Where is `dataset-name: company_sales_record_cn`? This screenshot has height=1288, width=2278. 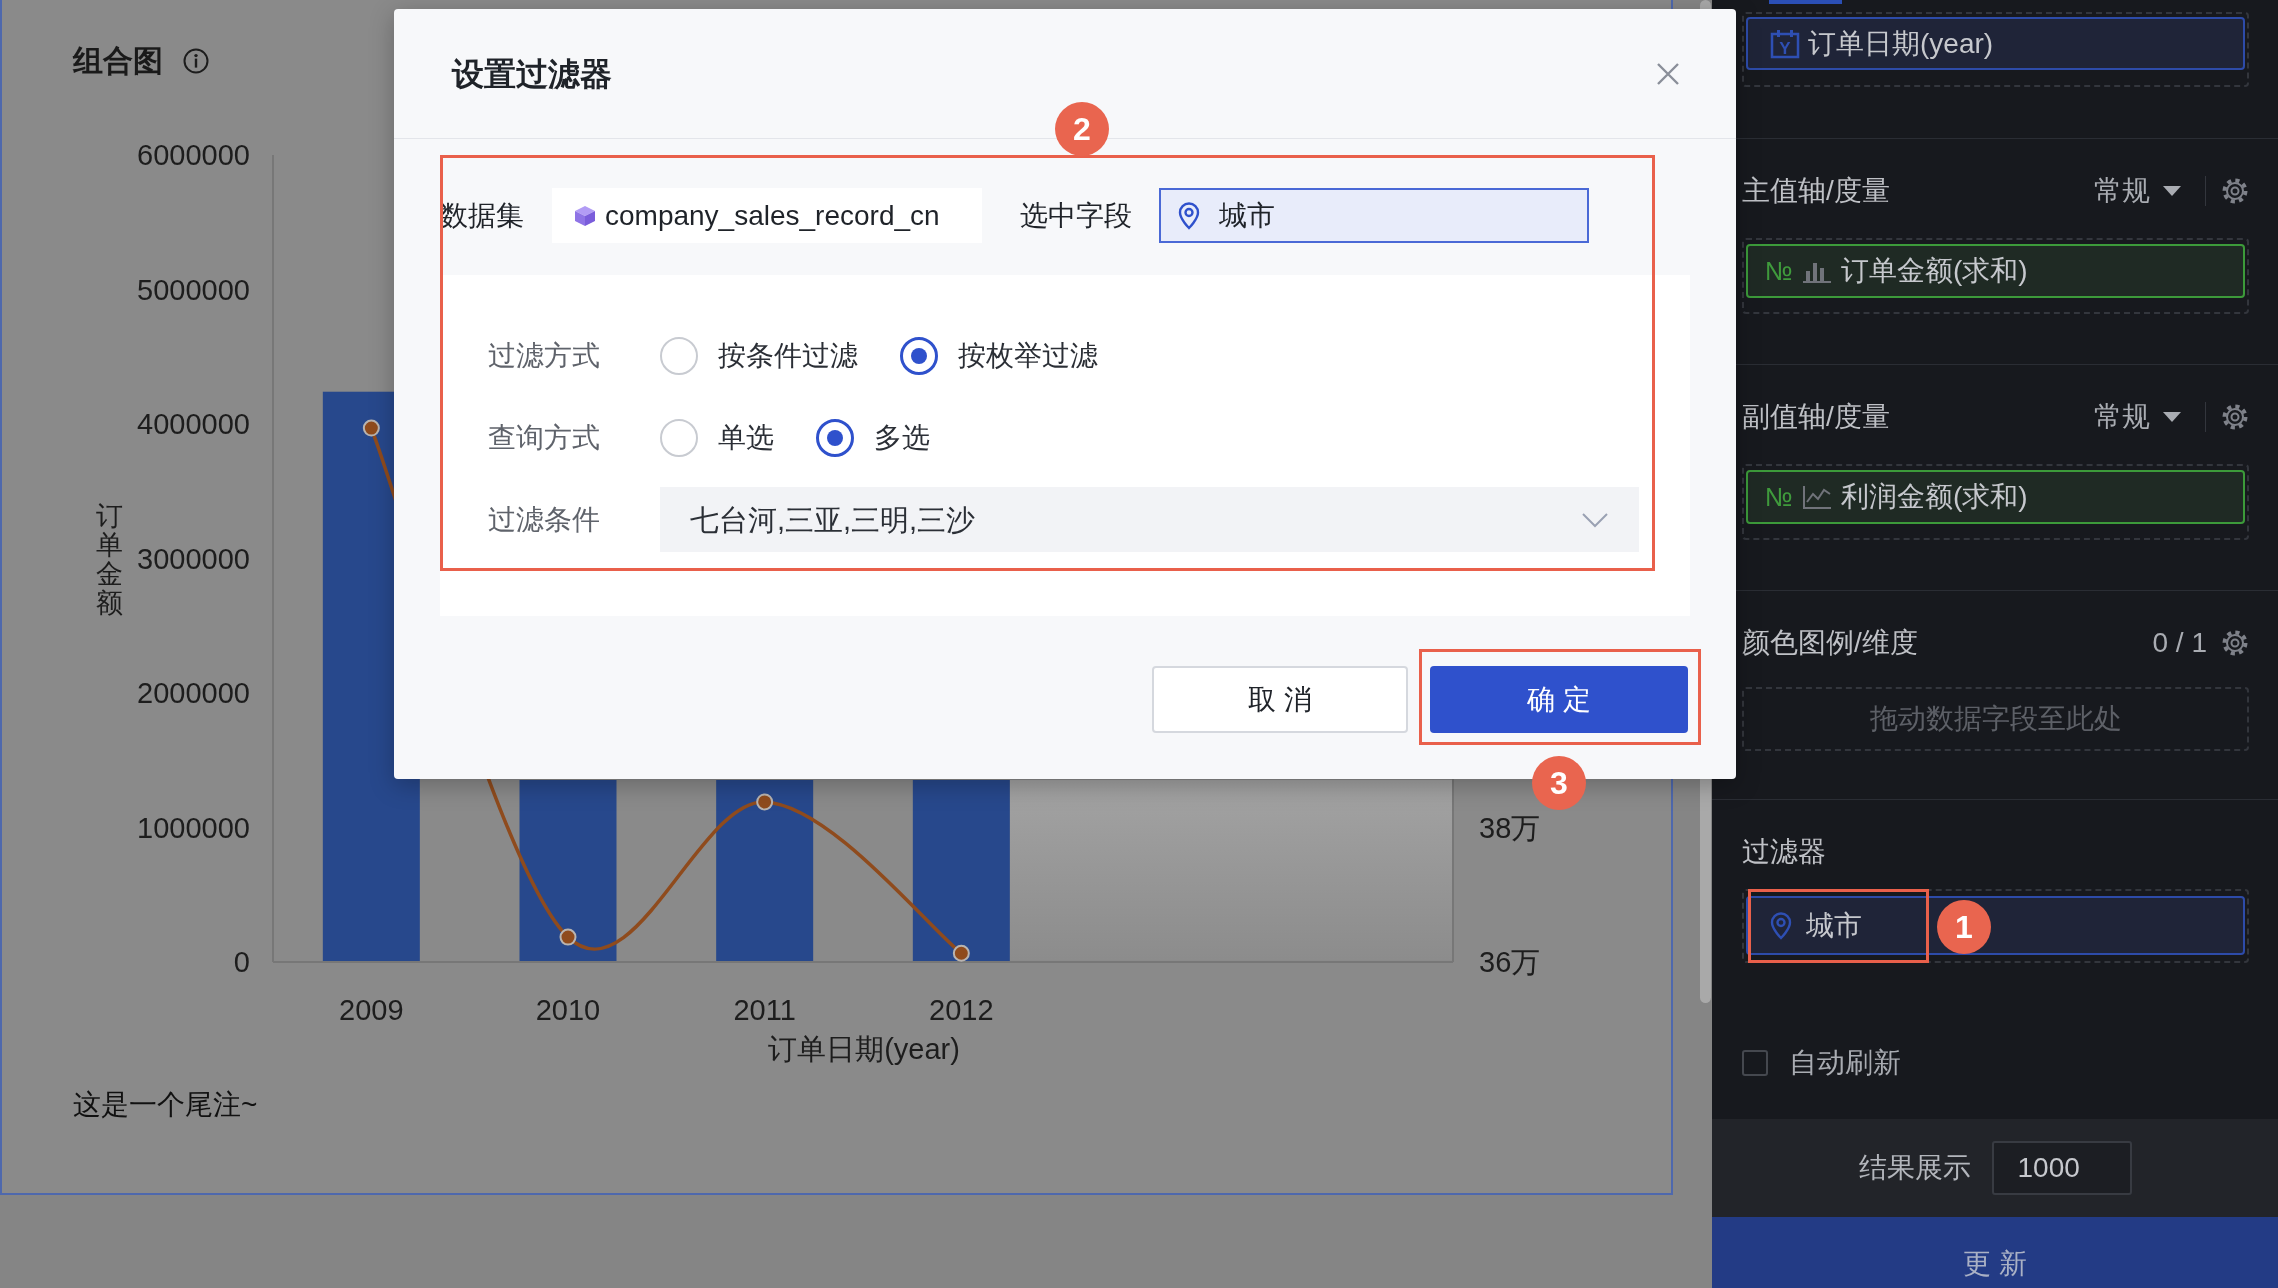 dataset-name: company_sales_record_cn is located at coordinates (772, 215).